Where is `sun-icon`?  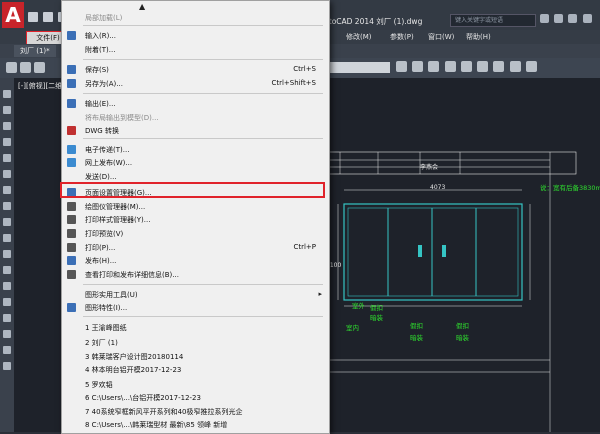
sun-icon is located at coordinates (466, 66).